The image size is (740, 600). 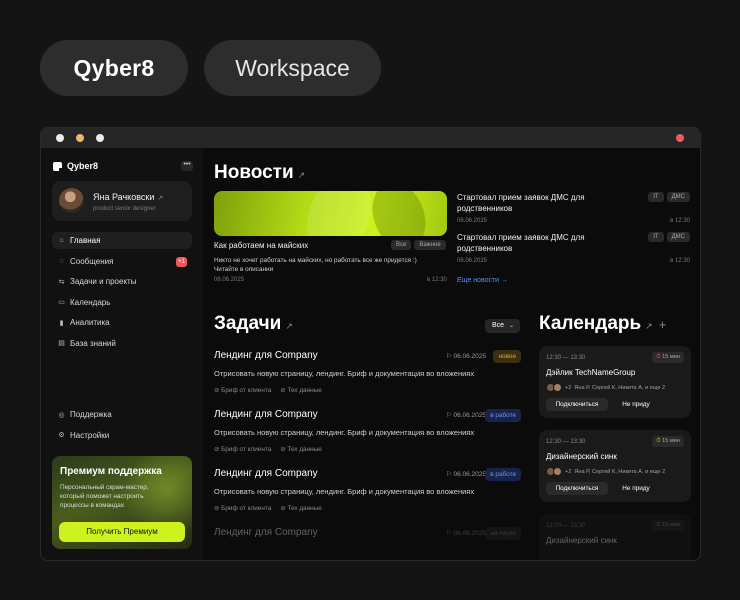 What do you see at coordinates (581, 540) in the screenshot?
I see `event-title: Дизайнерский синк` at bounding box center [581, 540].